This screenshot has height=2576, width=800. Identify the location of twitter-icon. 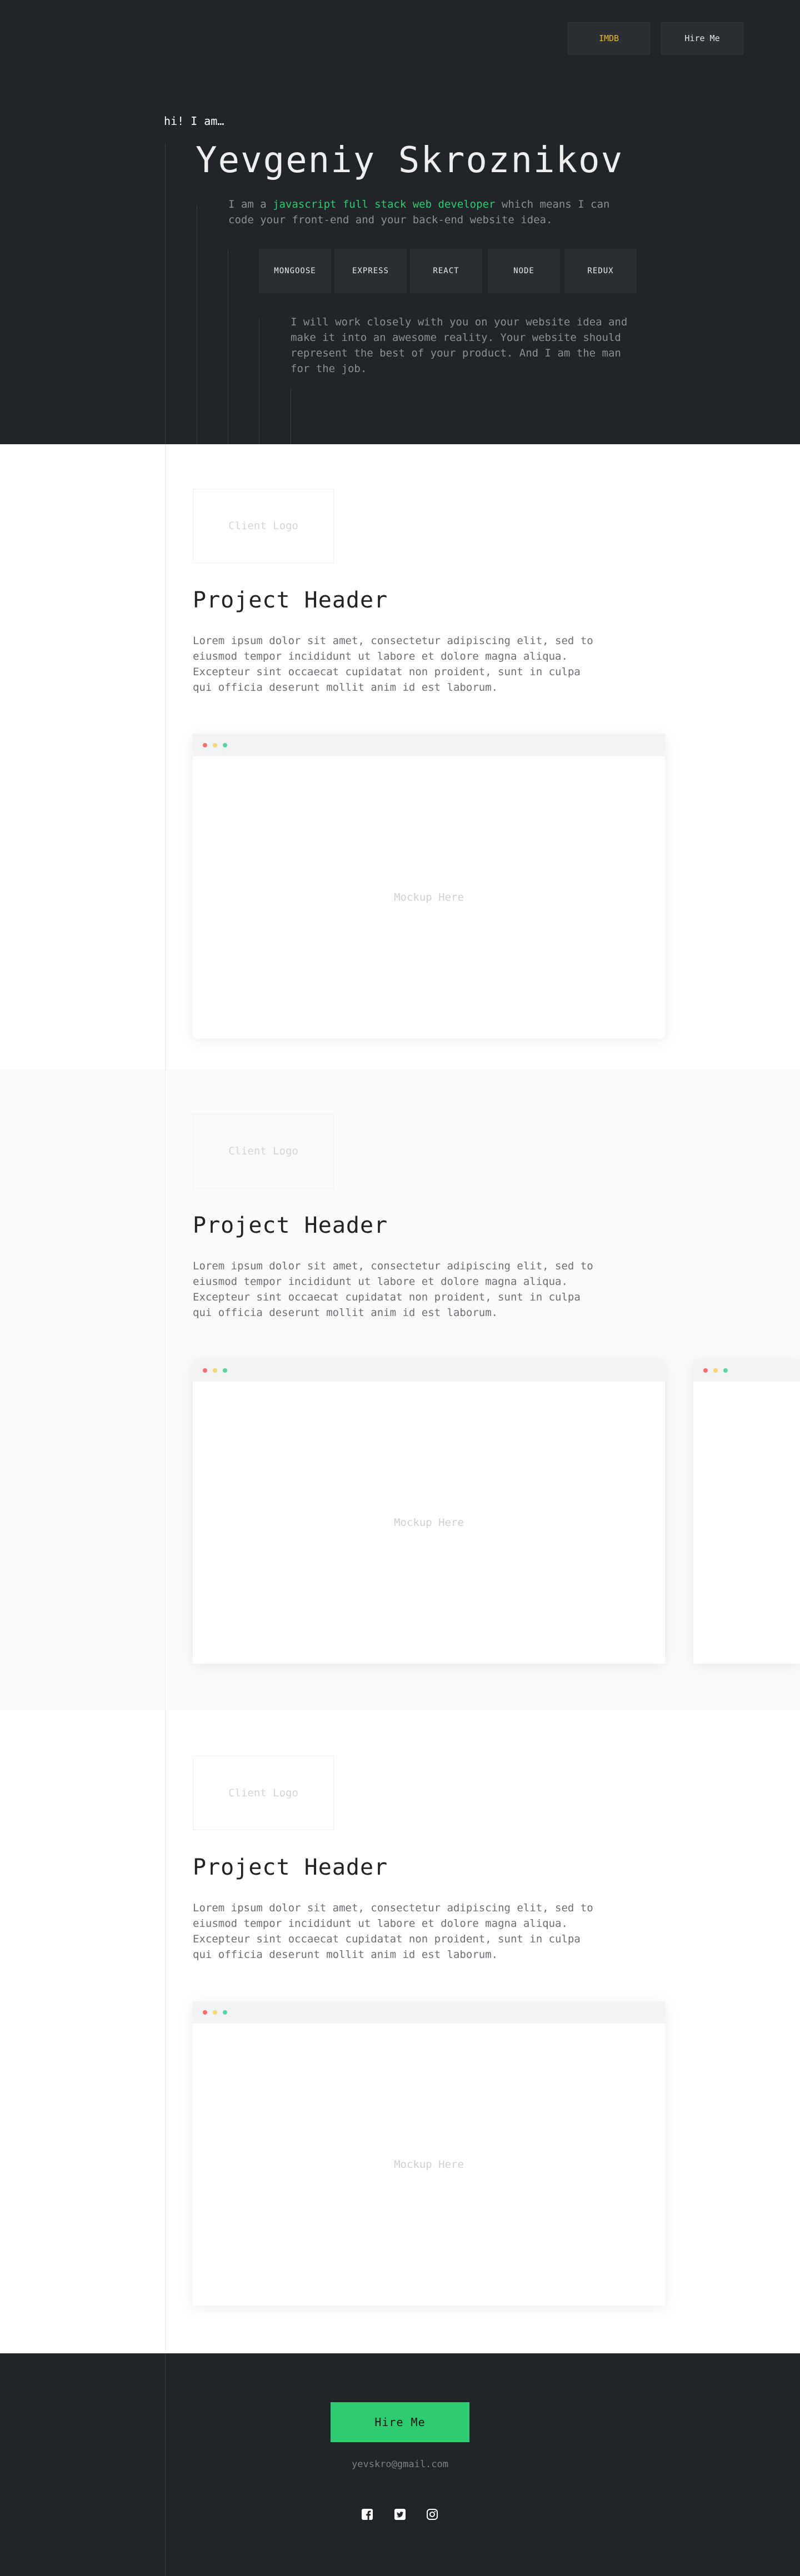
(400, 2514).